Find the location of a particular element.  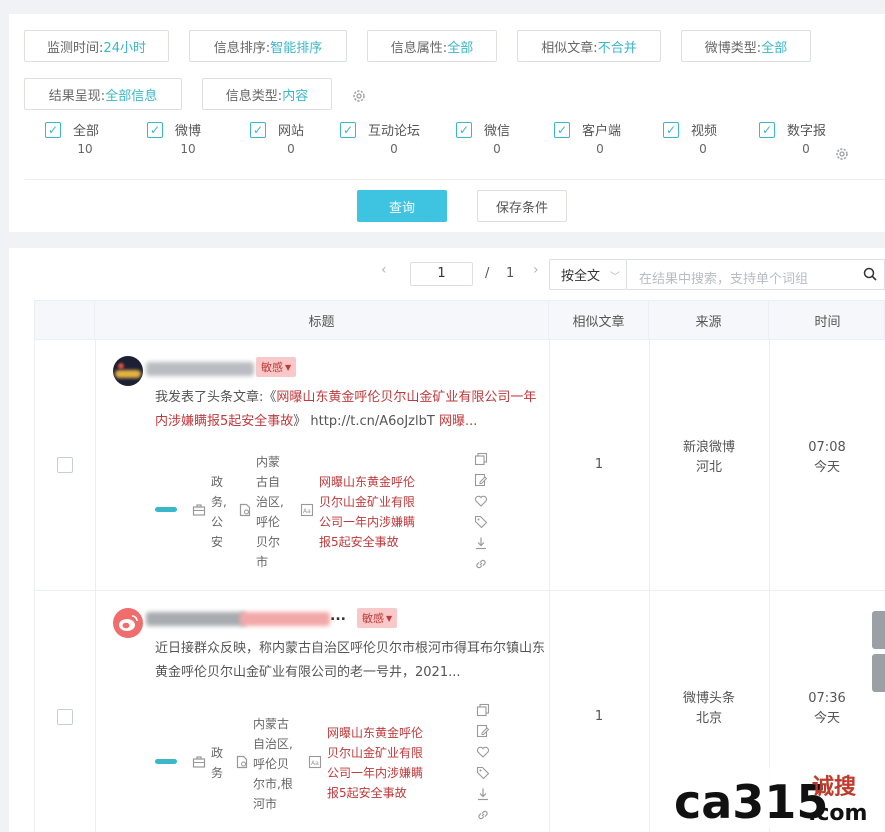

meta-domain: 政 务 is located at coordinates (217, 763).